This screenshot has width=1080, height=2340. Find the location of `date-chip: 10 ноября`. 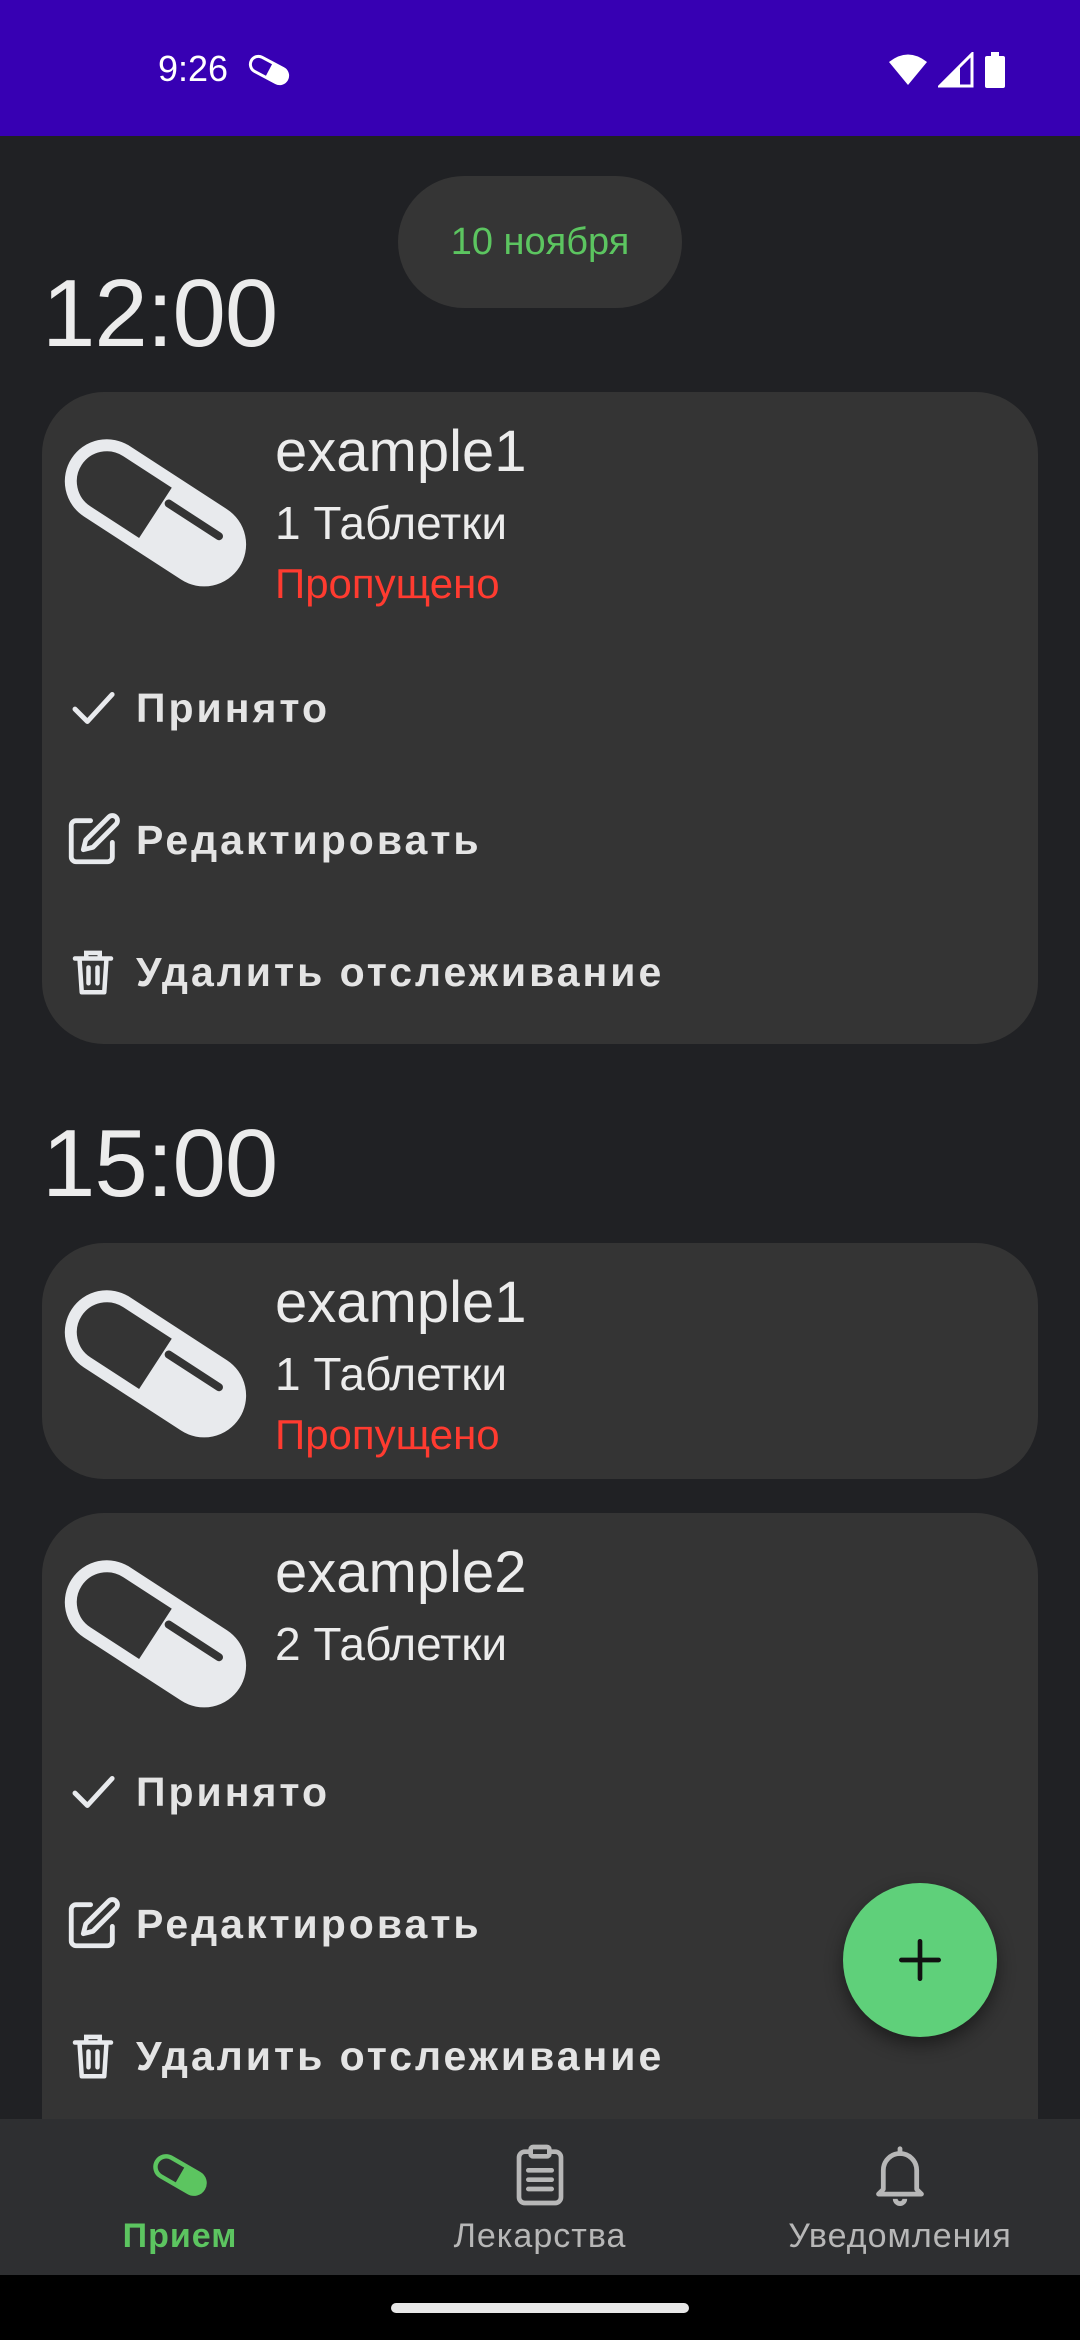

date-chip: 10 ноября is located at coordinates (540, 242).